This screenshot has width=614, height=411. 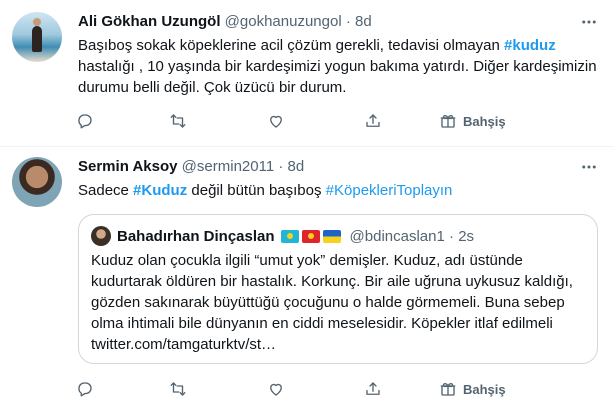 What do you see at coordinates (530, 45) in the screenshot?
I see `hashtag-link: #kuduz` at bounding box center [530, 45].